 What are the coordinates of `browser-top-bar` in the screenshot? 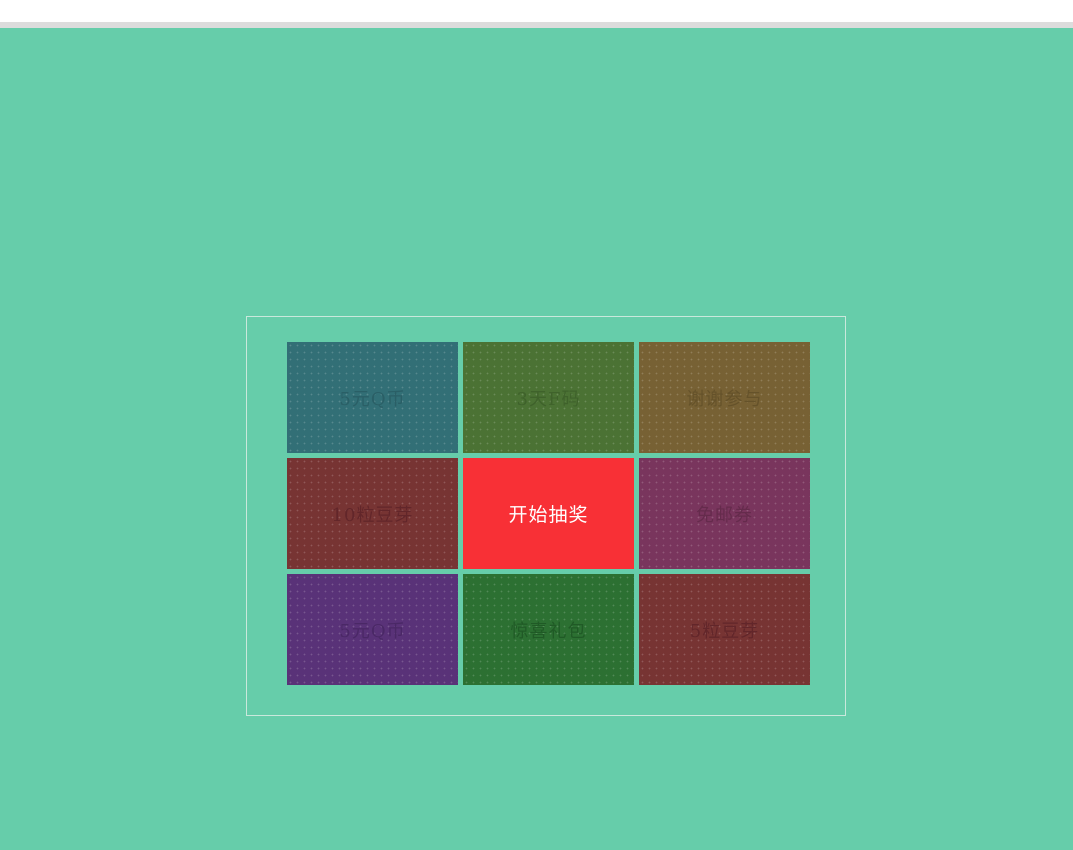 It's located at (536, 14).